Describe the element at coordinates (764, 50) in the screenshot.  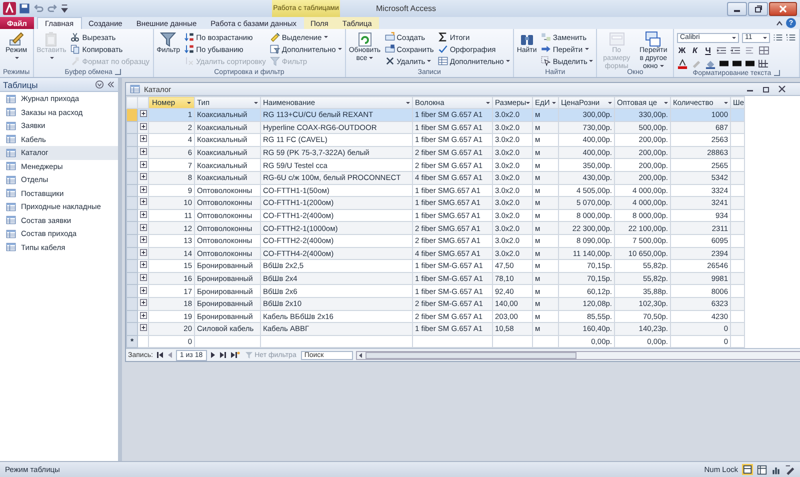
I see `gridlines-icon` at that location.